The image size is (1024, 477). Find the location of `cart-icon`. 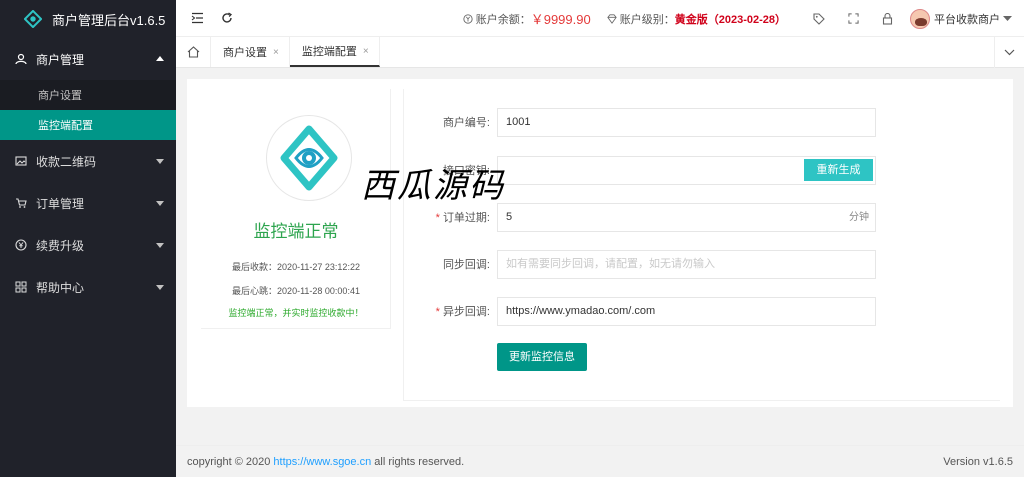

cart-icon is located at coordinates (21, 203).